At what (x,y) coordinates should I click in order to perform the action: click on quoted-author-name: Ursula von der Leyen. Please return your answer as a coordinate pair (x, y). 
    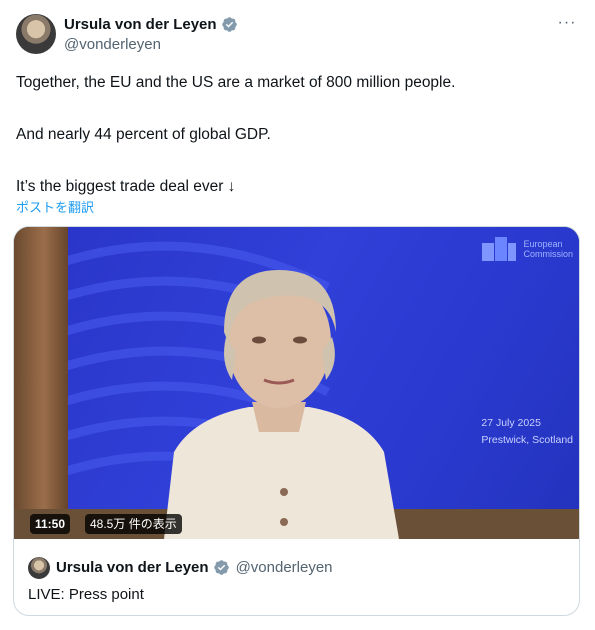
    Looking at the image, I should click on (132, 567).